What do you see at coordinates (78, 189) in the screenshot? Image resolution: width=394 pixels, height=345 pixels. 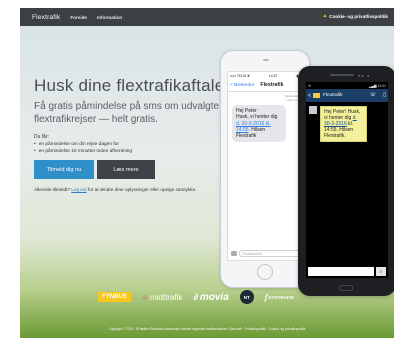 I see `login-link: Log ind` at bounding box center [78, 189].